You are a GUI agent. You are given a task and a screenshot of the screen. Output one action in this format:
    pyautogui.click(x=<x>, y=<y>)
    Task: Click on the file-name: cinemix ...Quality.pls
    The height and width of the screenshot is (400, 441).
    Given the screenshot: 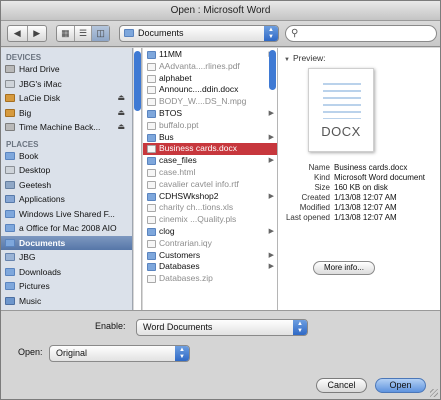 What is the action you would take?
    pyautogui.click(x=198, y=219)
    